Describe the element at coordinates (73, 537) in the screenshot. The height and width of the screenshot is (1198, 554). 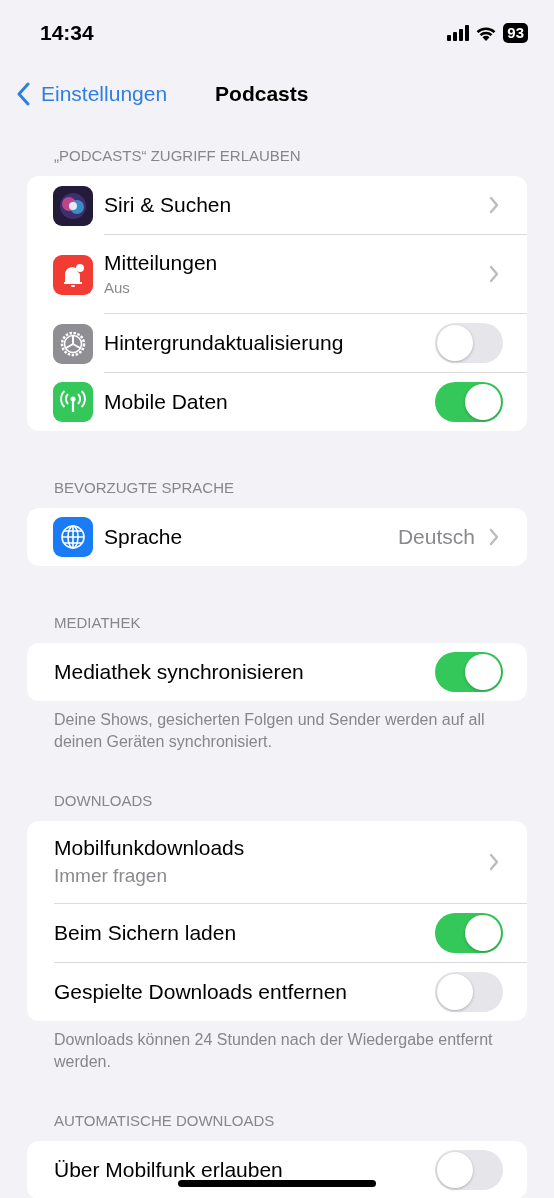
I see `globe-icon` at that location.